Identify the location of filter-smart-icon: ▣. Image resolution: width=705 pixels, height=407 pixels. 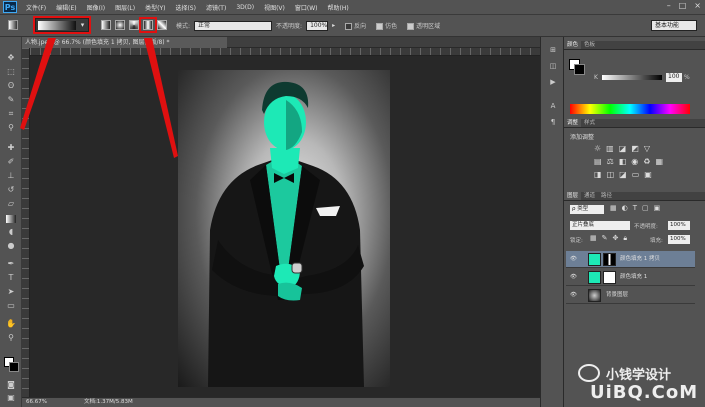
(657, 208).